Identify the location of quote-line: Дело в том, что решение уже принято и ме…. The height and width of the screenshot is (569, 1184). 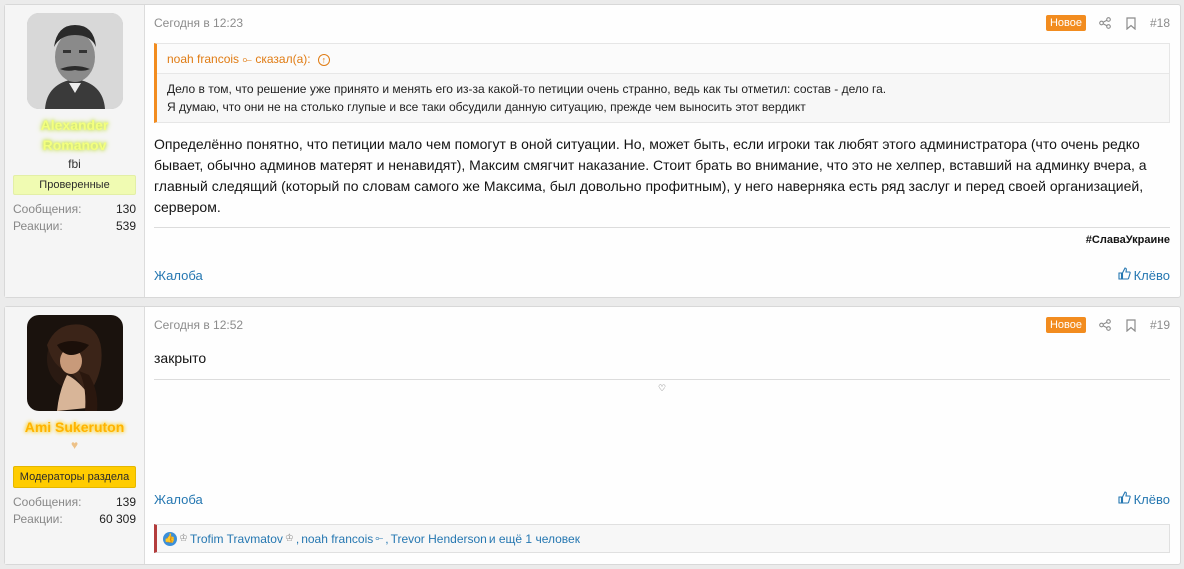
(527, 89).